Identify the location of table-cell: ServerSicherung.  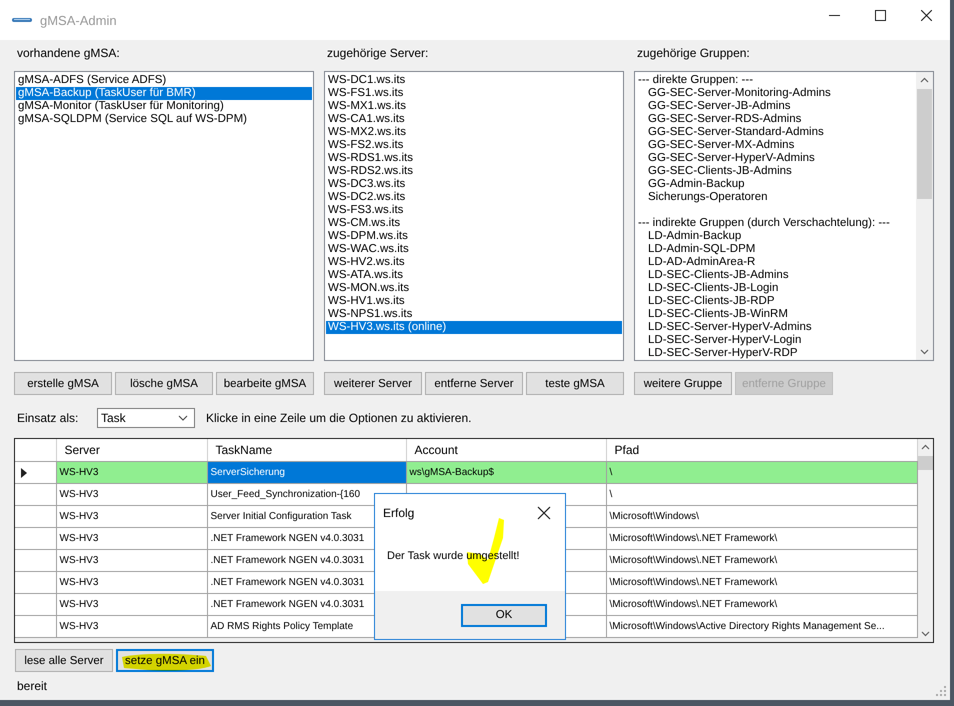
(306, 473).